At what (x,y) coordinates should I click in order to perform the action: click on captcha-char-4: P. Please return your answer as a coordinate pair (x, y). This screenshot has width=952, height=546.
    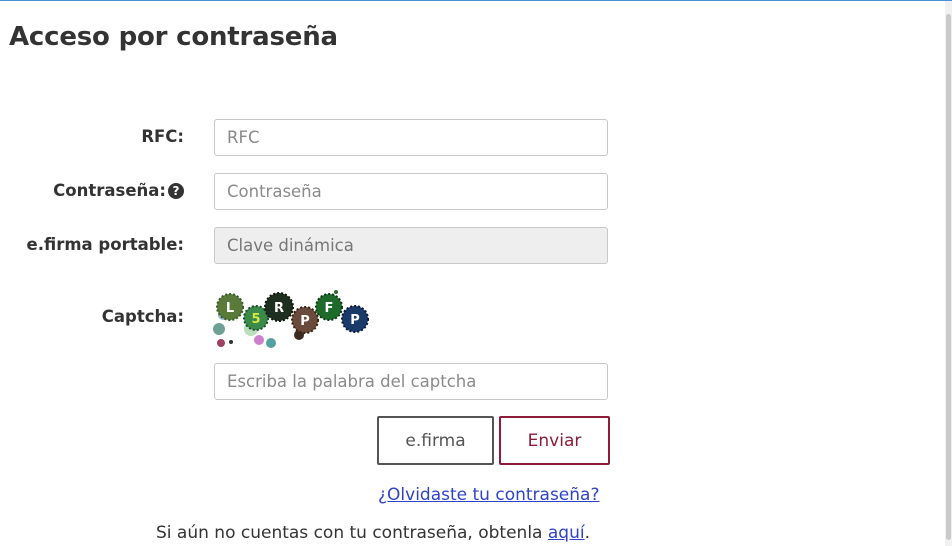
    Looking at the image, I should click on (305, 320).